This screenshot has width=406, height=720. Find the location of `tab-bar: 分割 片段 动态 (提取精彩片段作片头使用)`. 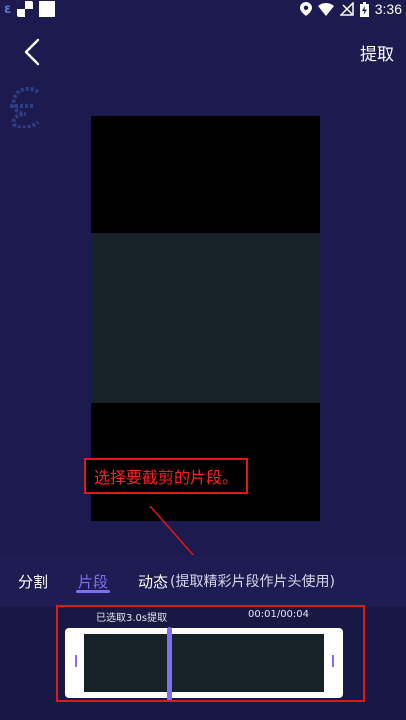

tab-bar: 分割 片段 动态 (提取精彩片段作片头使用) is located at coordinates (203, 581).